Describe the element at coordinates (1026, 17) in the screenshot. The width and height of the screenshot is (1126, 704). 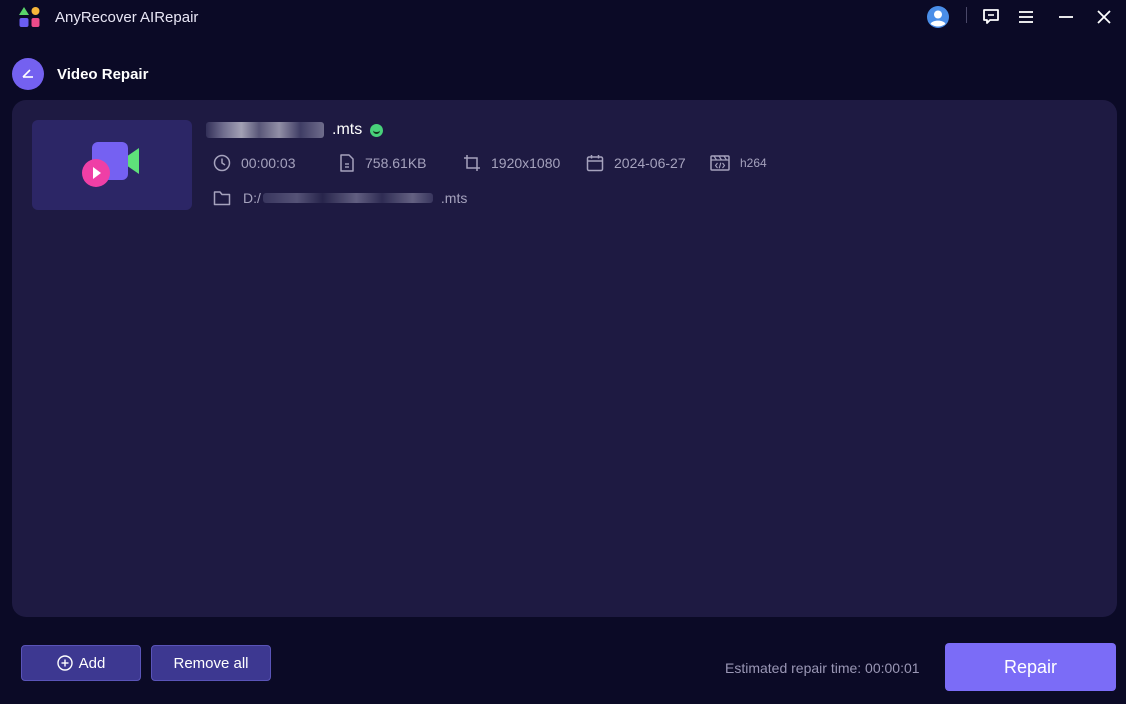
I see `menu-icon` at that location.